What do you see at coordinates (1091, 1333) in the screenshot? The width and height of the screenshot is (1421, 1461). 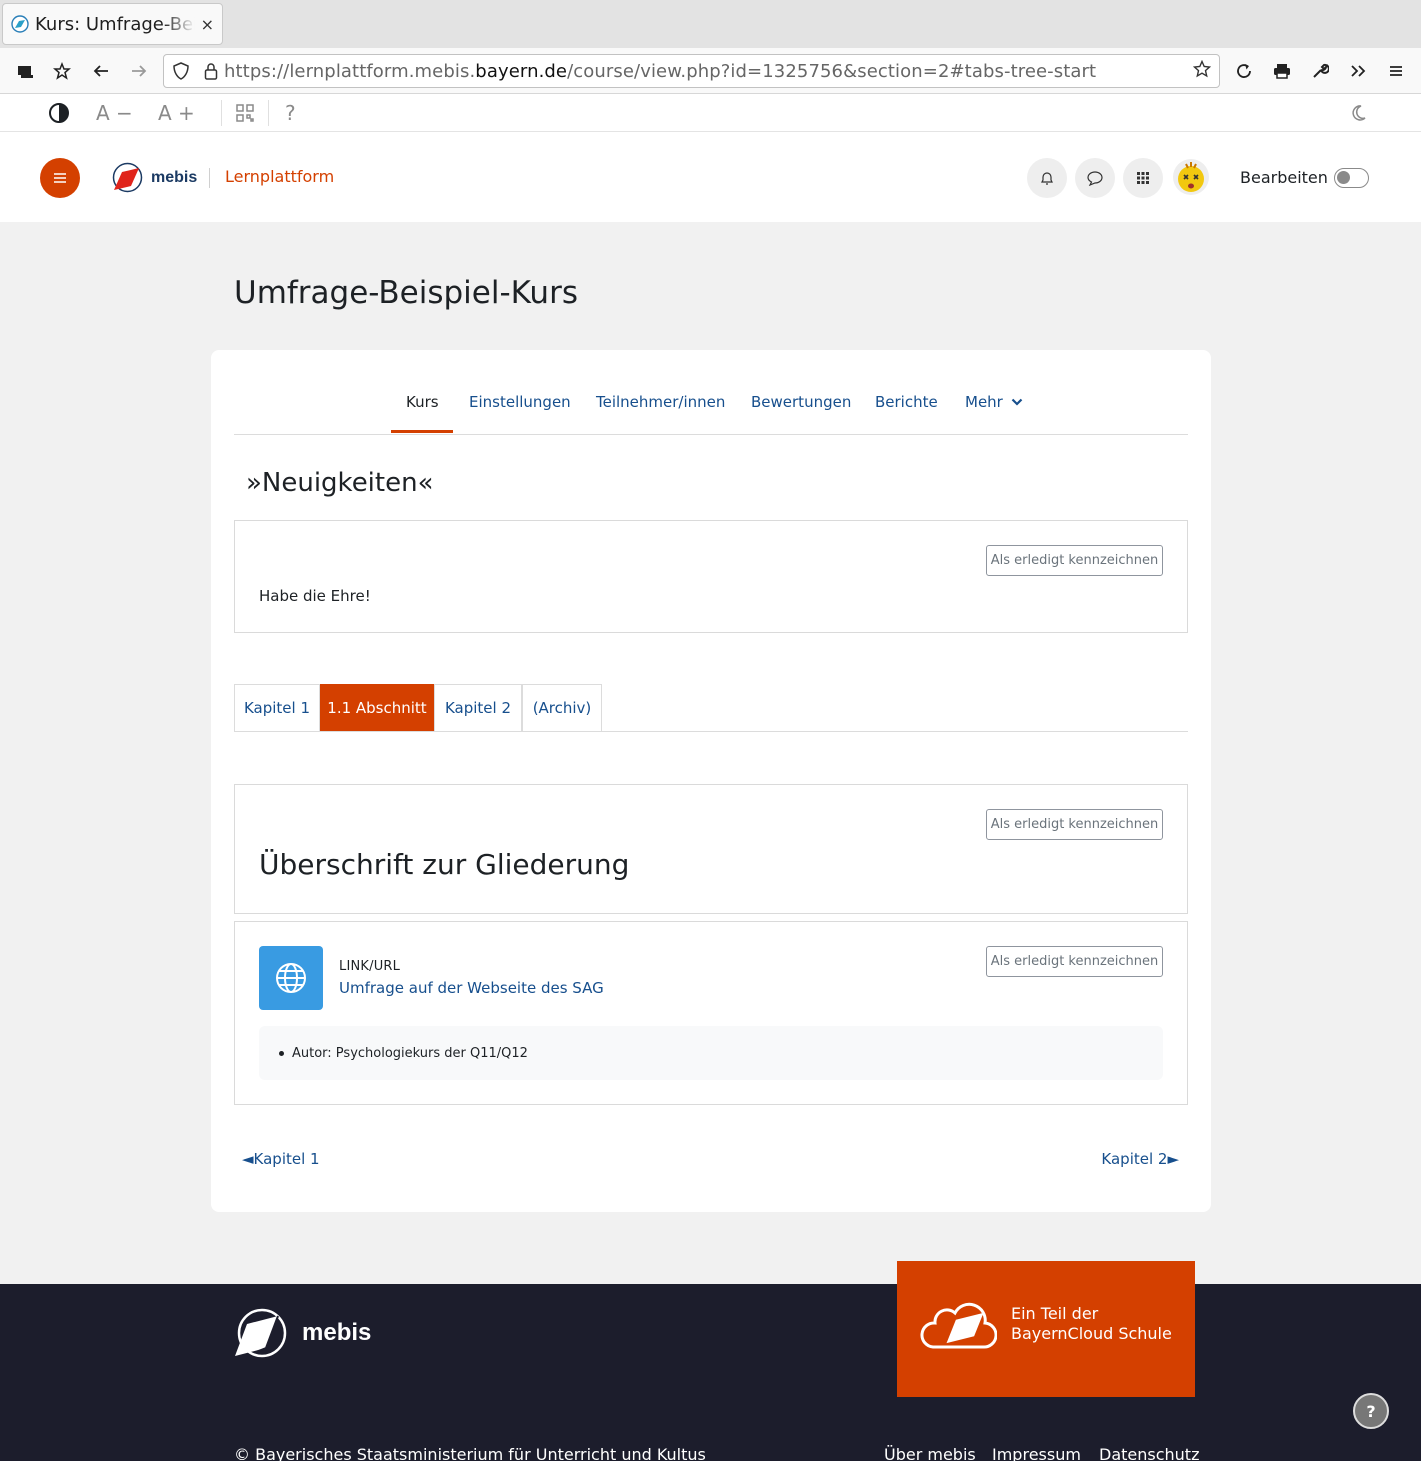 I see `bayerncloud-line-2: BayernCloud Schule` at bounding box center [1091, 1333].